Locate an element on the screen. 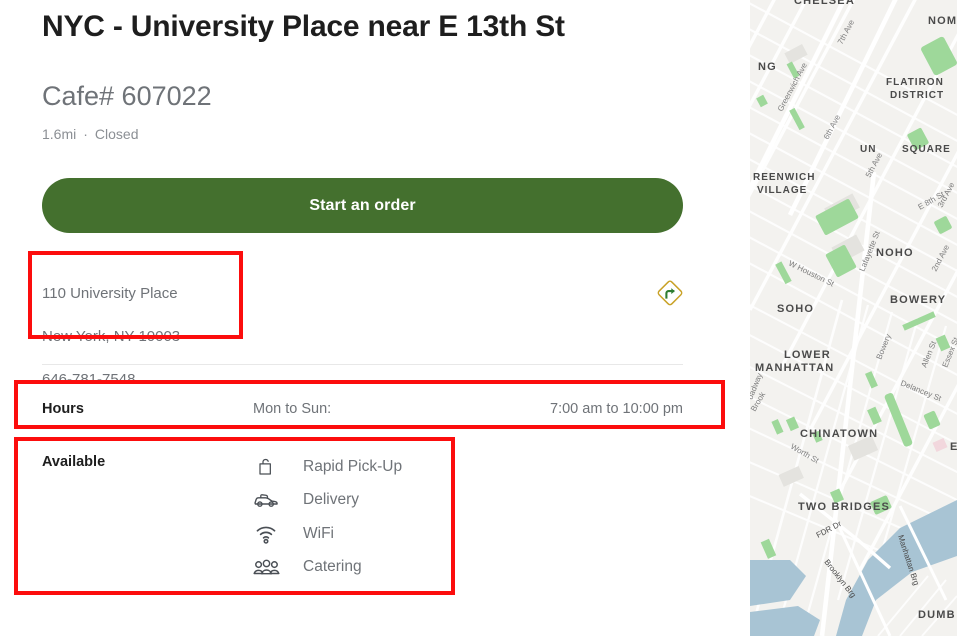 This screenshot has width=957, height=636. map-label: NOHO is located at coordinates (895, 253).